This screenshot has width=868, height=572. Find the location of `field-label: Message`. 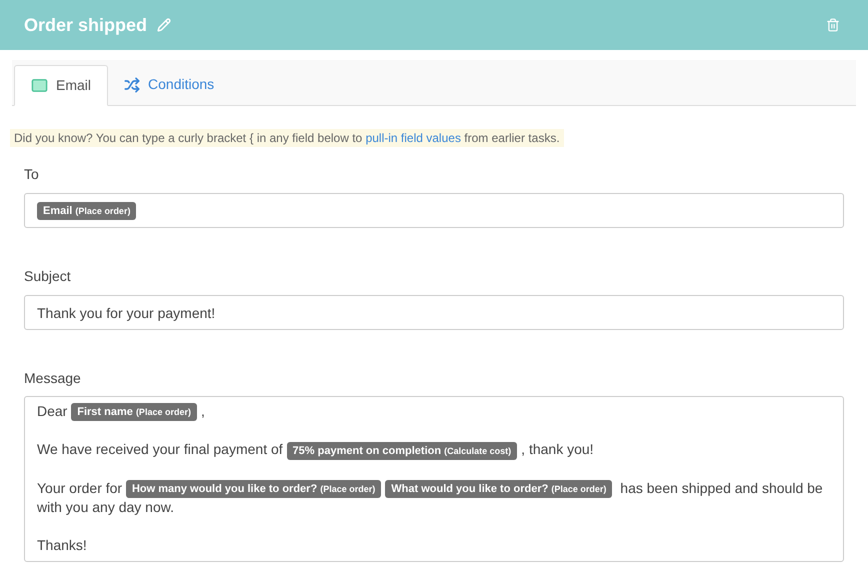

field-label: Message is located at coordinates (53, 378).